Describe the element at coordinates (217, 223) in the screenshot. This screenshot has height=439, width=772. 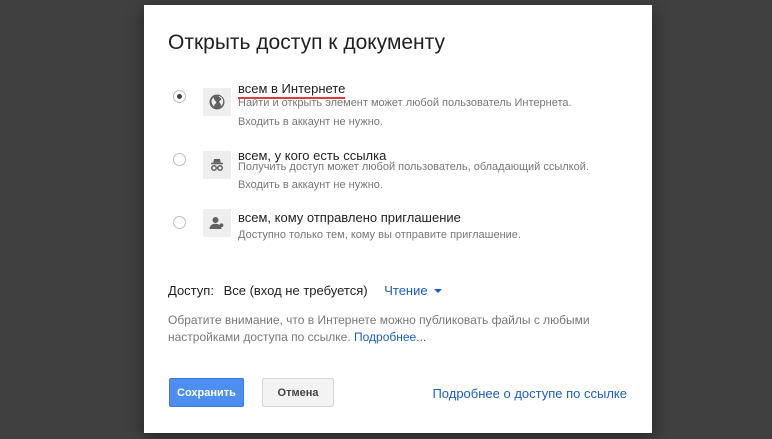
I see `person-icon` at that location.